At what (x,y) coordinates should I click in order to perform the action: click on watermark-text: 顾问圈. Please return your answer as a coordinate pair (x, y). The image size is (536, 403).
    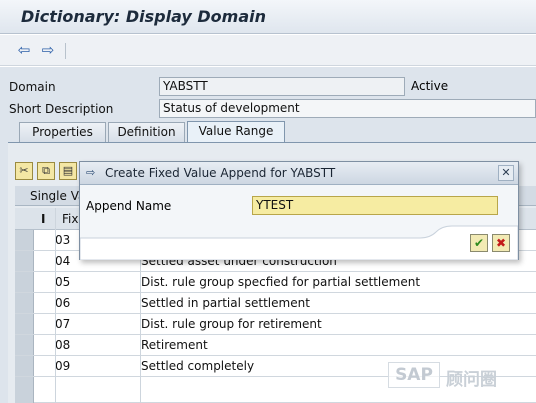
    Looking at the image, I should click on (471, 380).